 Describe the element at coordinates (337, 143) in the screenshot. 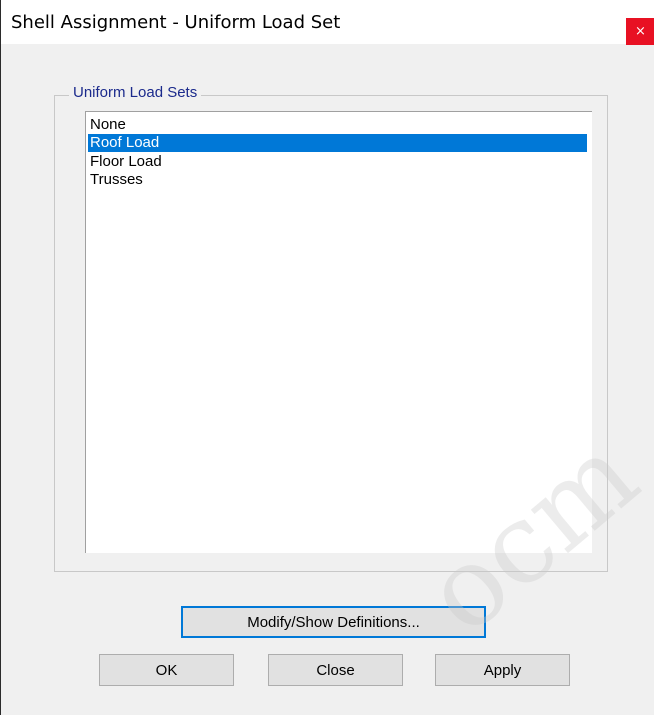

I see `list-item-roof-load: Roof Load` at that location.